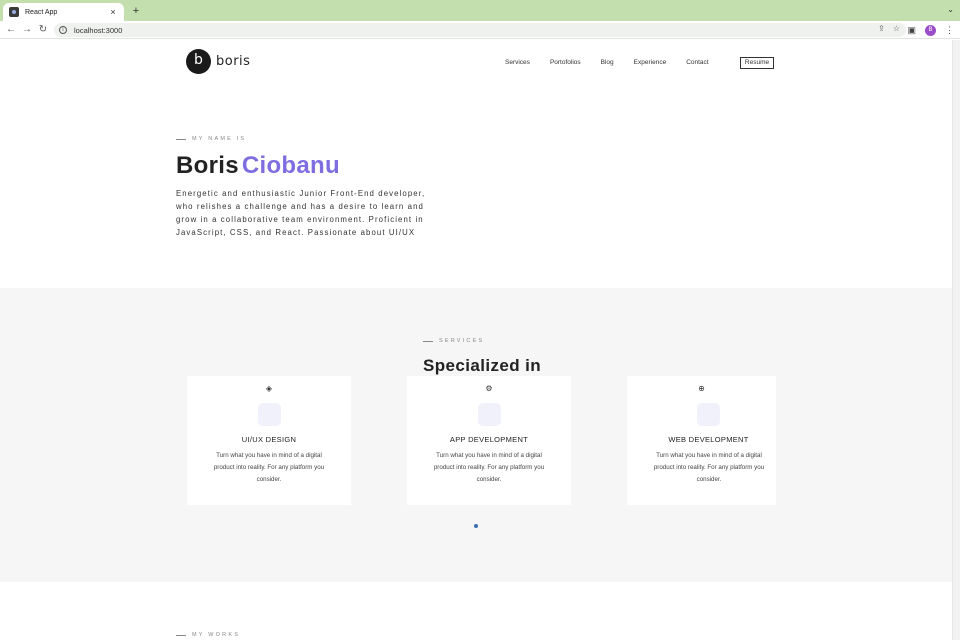 The height and width of the screenshot is (640, 960). What do you see at coordinates (950, 9) in the screenshot?
I see `tab-search-chevron-icon: ⌄` at bounding box center [950, 9].